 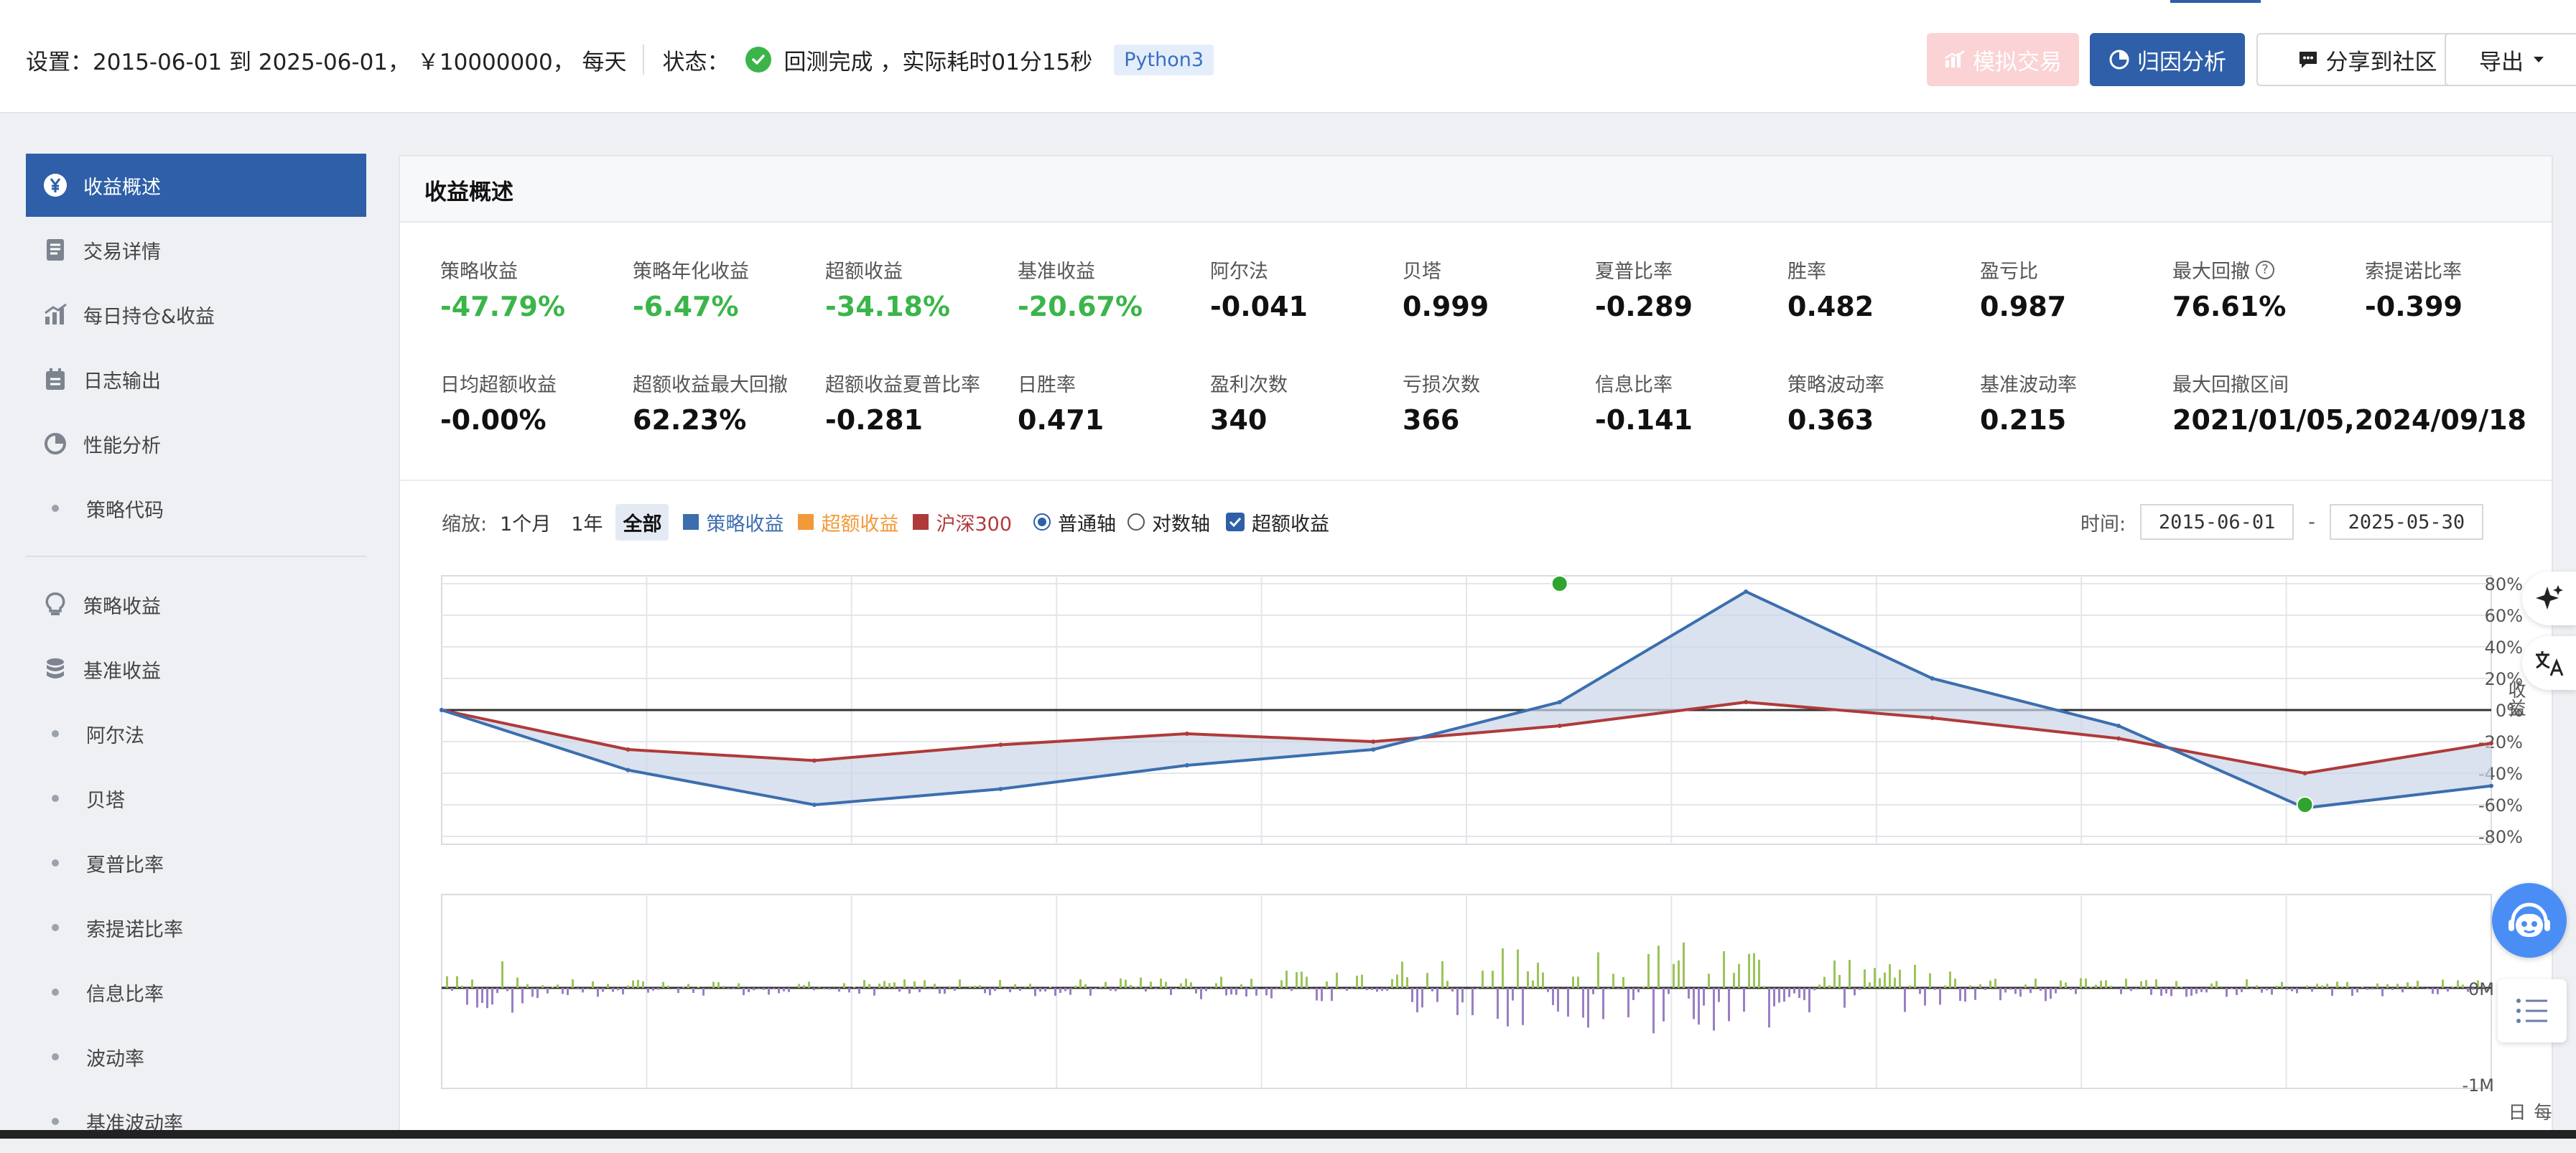 I want to click on sidebar-item-overview: 收益概述, so click(x=196, y=185).